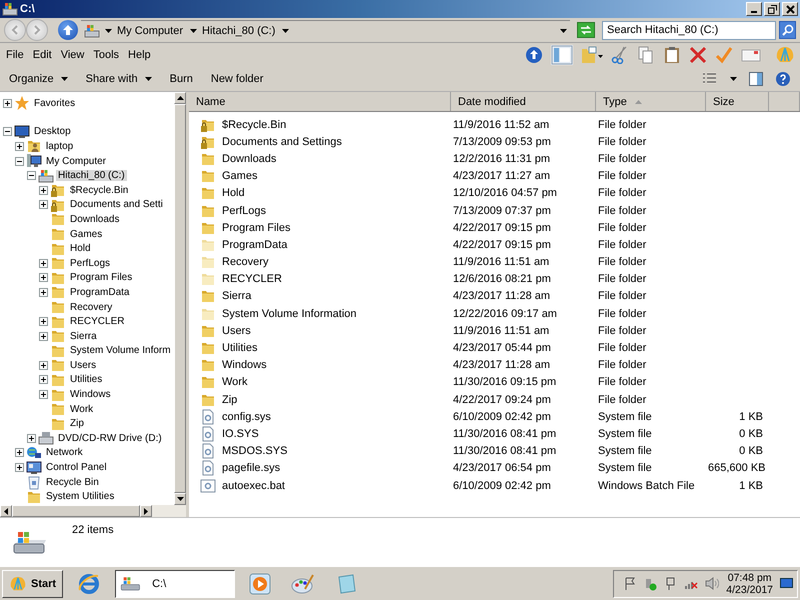 The width and height of the screenshot is (800, 600). Describe the element at coordinates (239, 30) in the screenshot. I see `breadcrumb: Hitachi_80 (C:)` at that location.